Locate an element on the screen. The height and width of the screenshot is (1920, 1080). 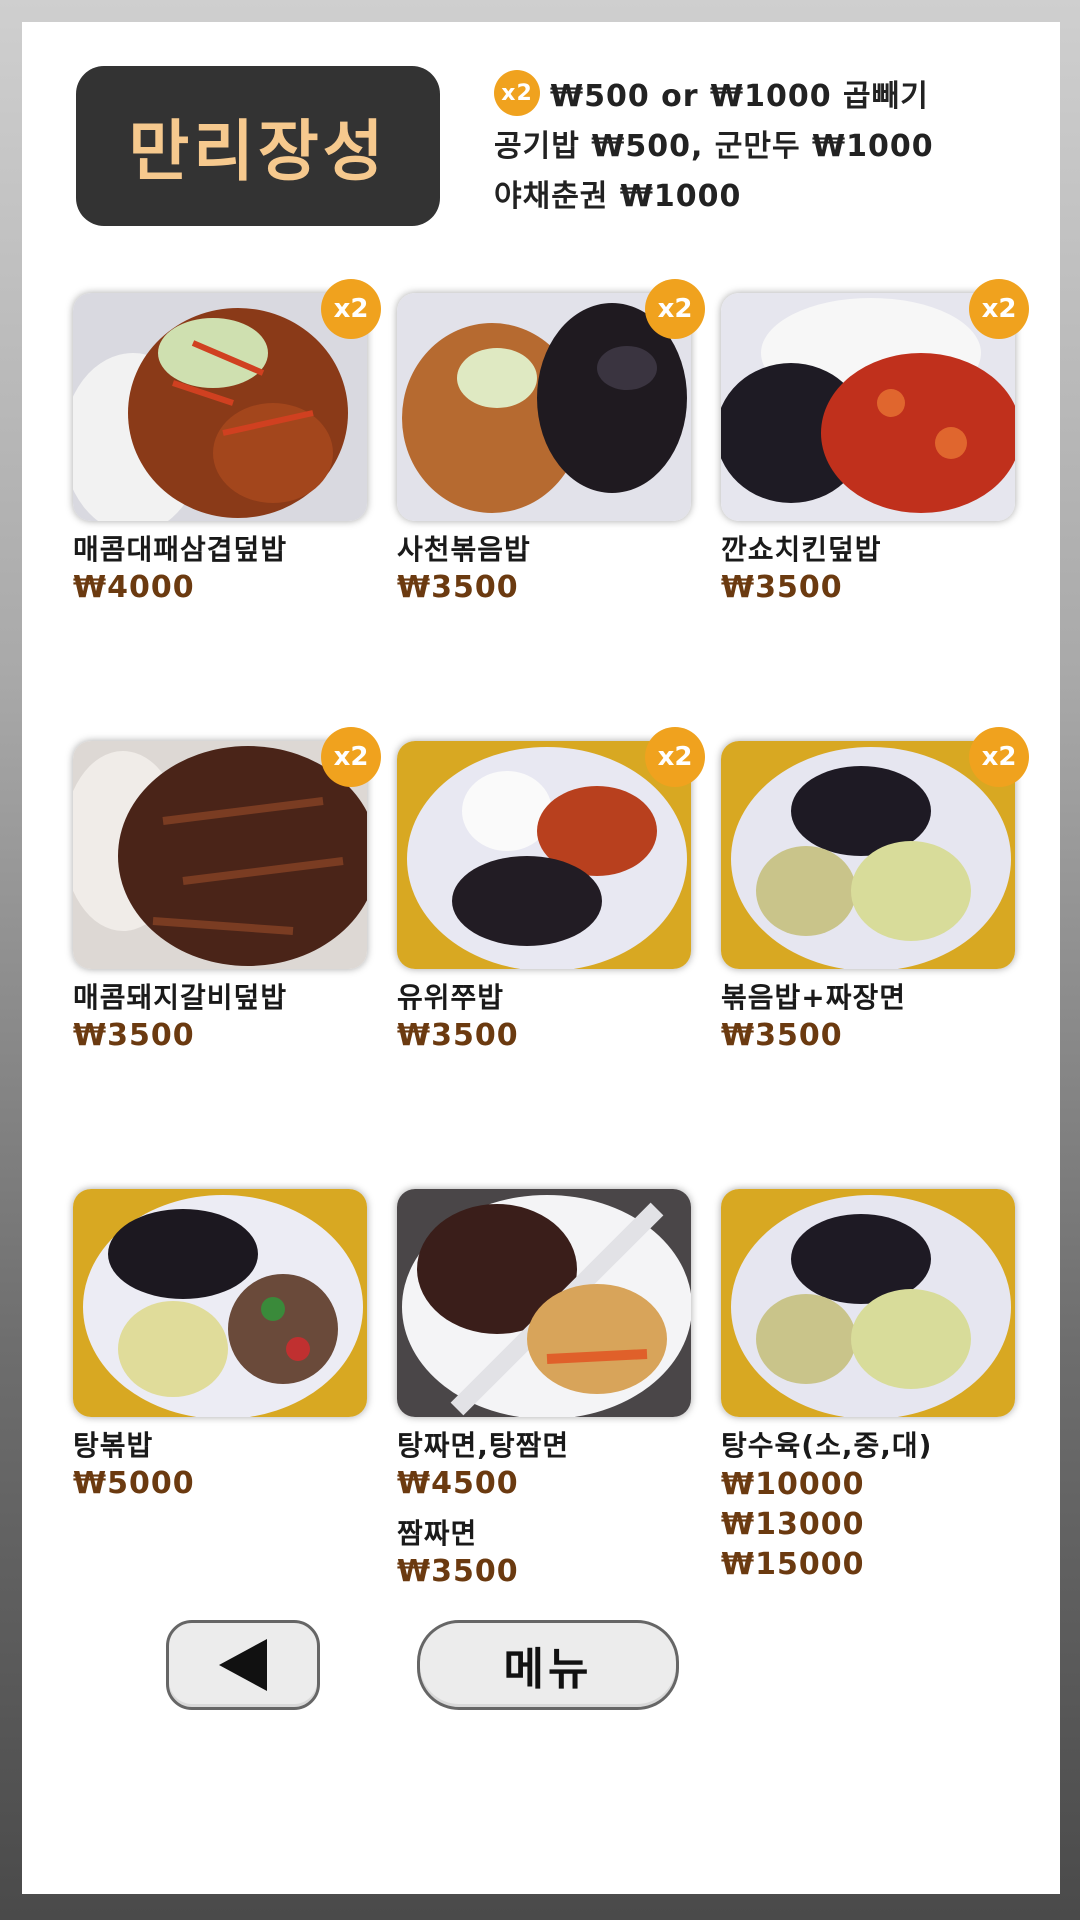
back-button is located at coordinates (243, 1665).